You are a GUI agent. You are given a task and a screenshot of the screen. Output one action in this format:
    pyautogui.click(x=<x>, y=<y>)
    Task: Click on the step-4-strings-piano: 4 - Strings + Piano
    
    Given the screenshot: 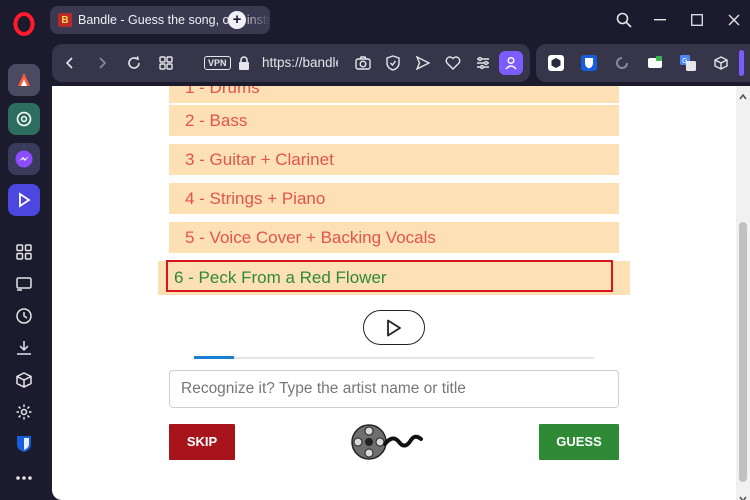 What is the action you would take?
    pyautogui.click(x=394, y=198)
    